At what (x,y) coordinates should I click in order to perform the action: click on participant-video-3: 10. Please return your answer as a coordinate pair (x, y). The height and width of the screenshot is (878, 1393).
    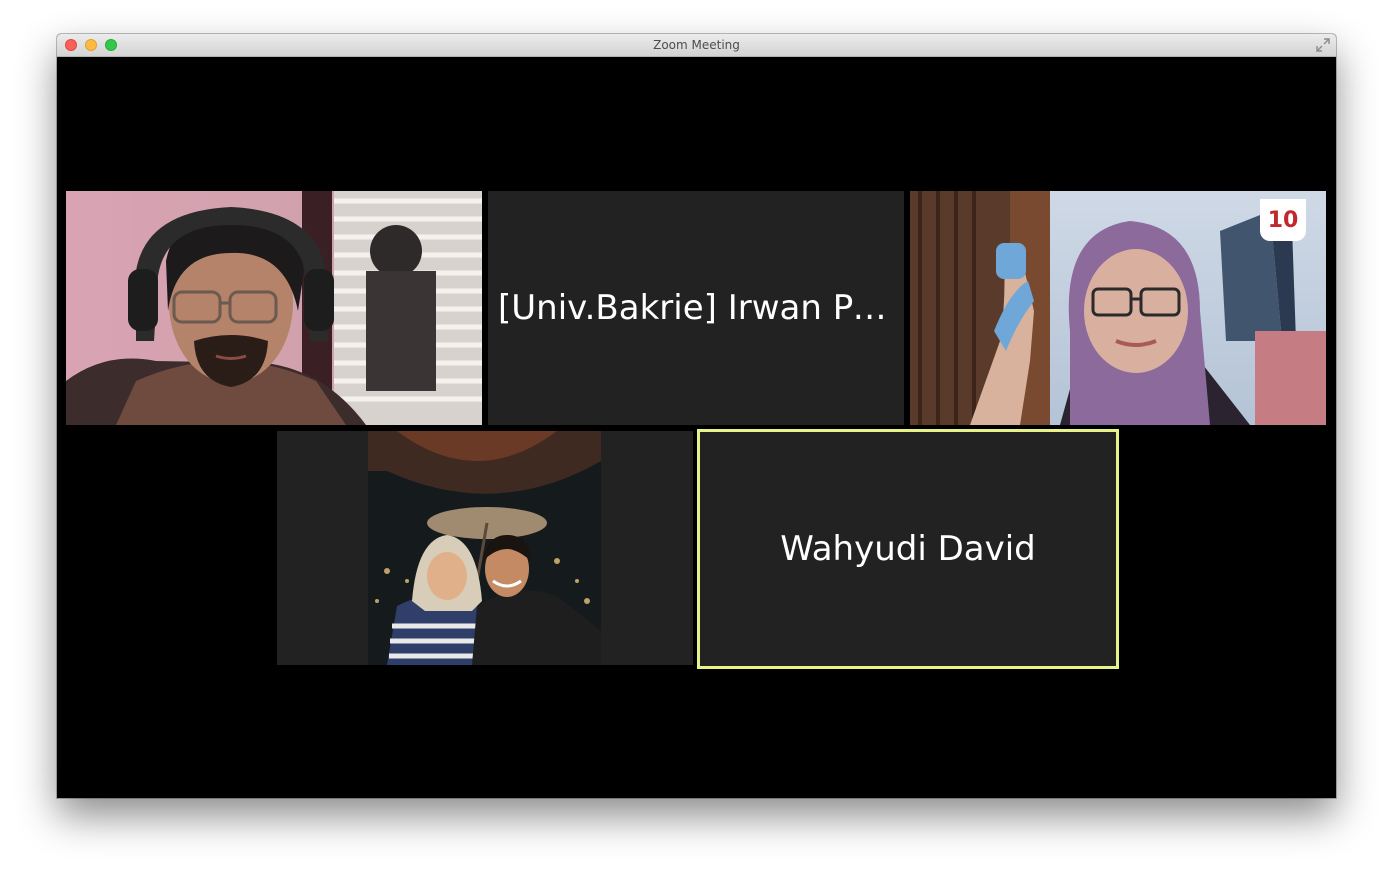
    Looking at the image, I should click on (1118, 308).